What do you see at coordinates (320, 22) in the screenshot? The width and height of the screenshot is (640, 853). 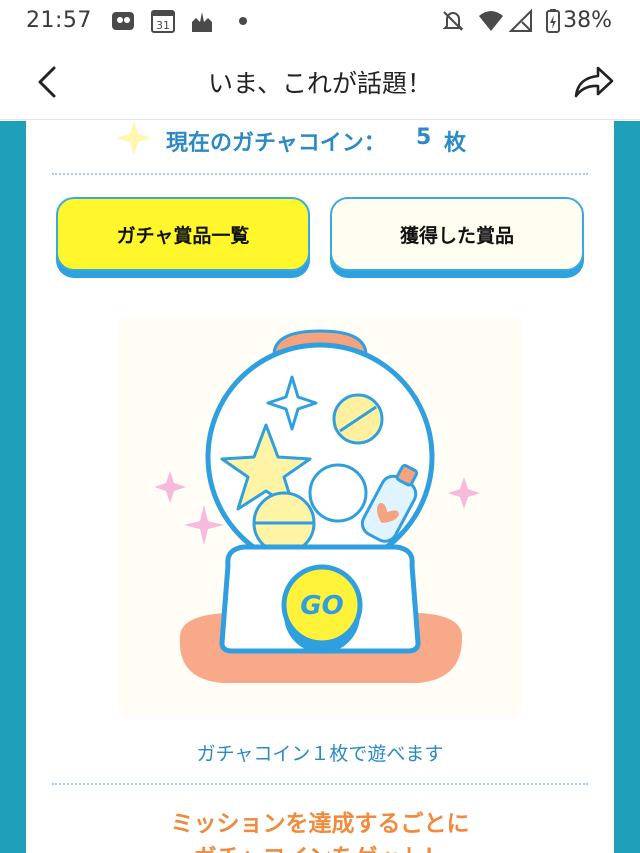 I see `status-bar: 21:57 31 38%` at bounding box center [320, 22].